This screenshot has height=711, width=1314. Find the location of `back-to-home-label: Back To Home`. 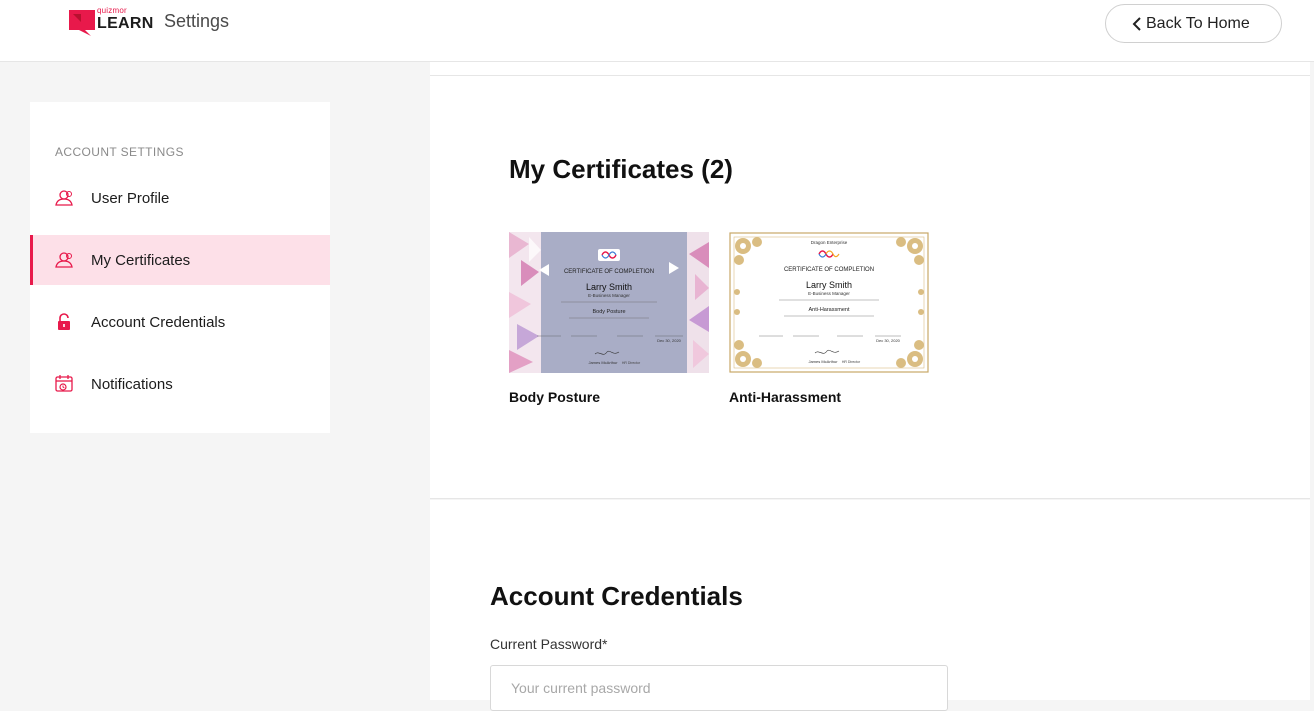

back-to-home-label: Back To Home is located at coordinates (1198, 23).